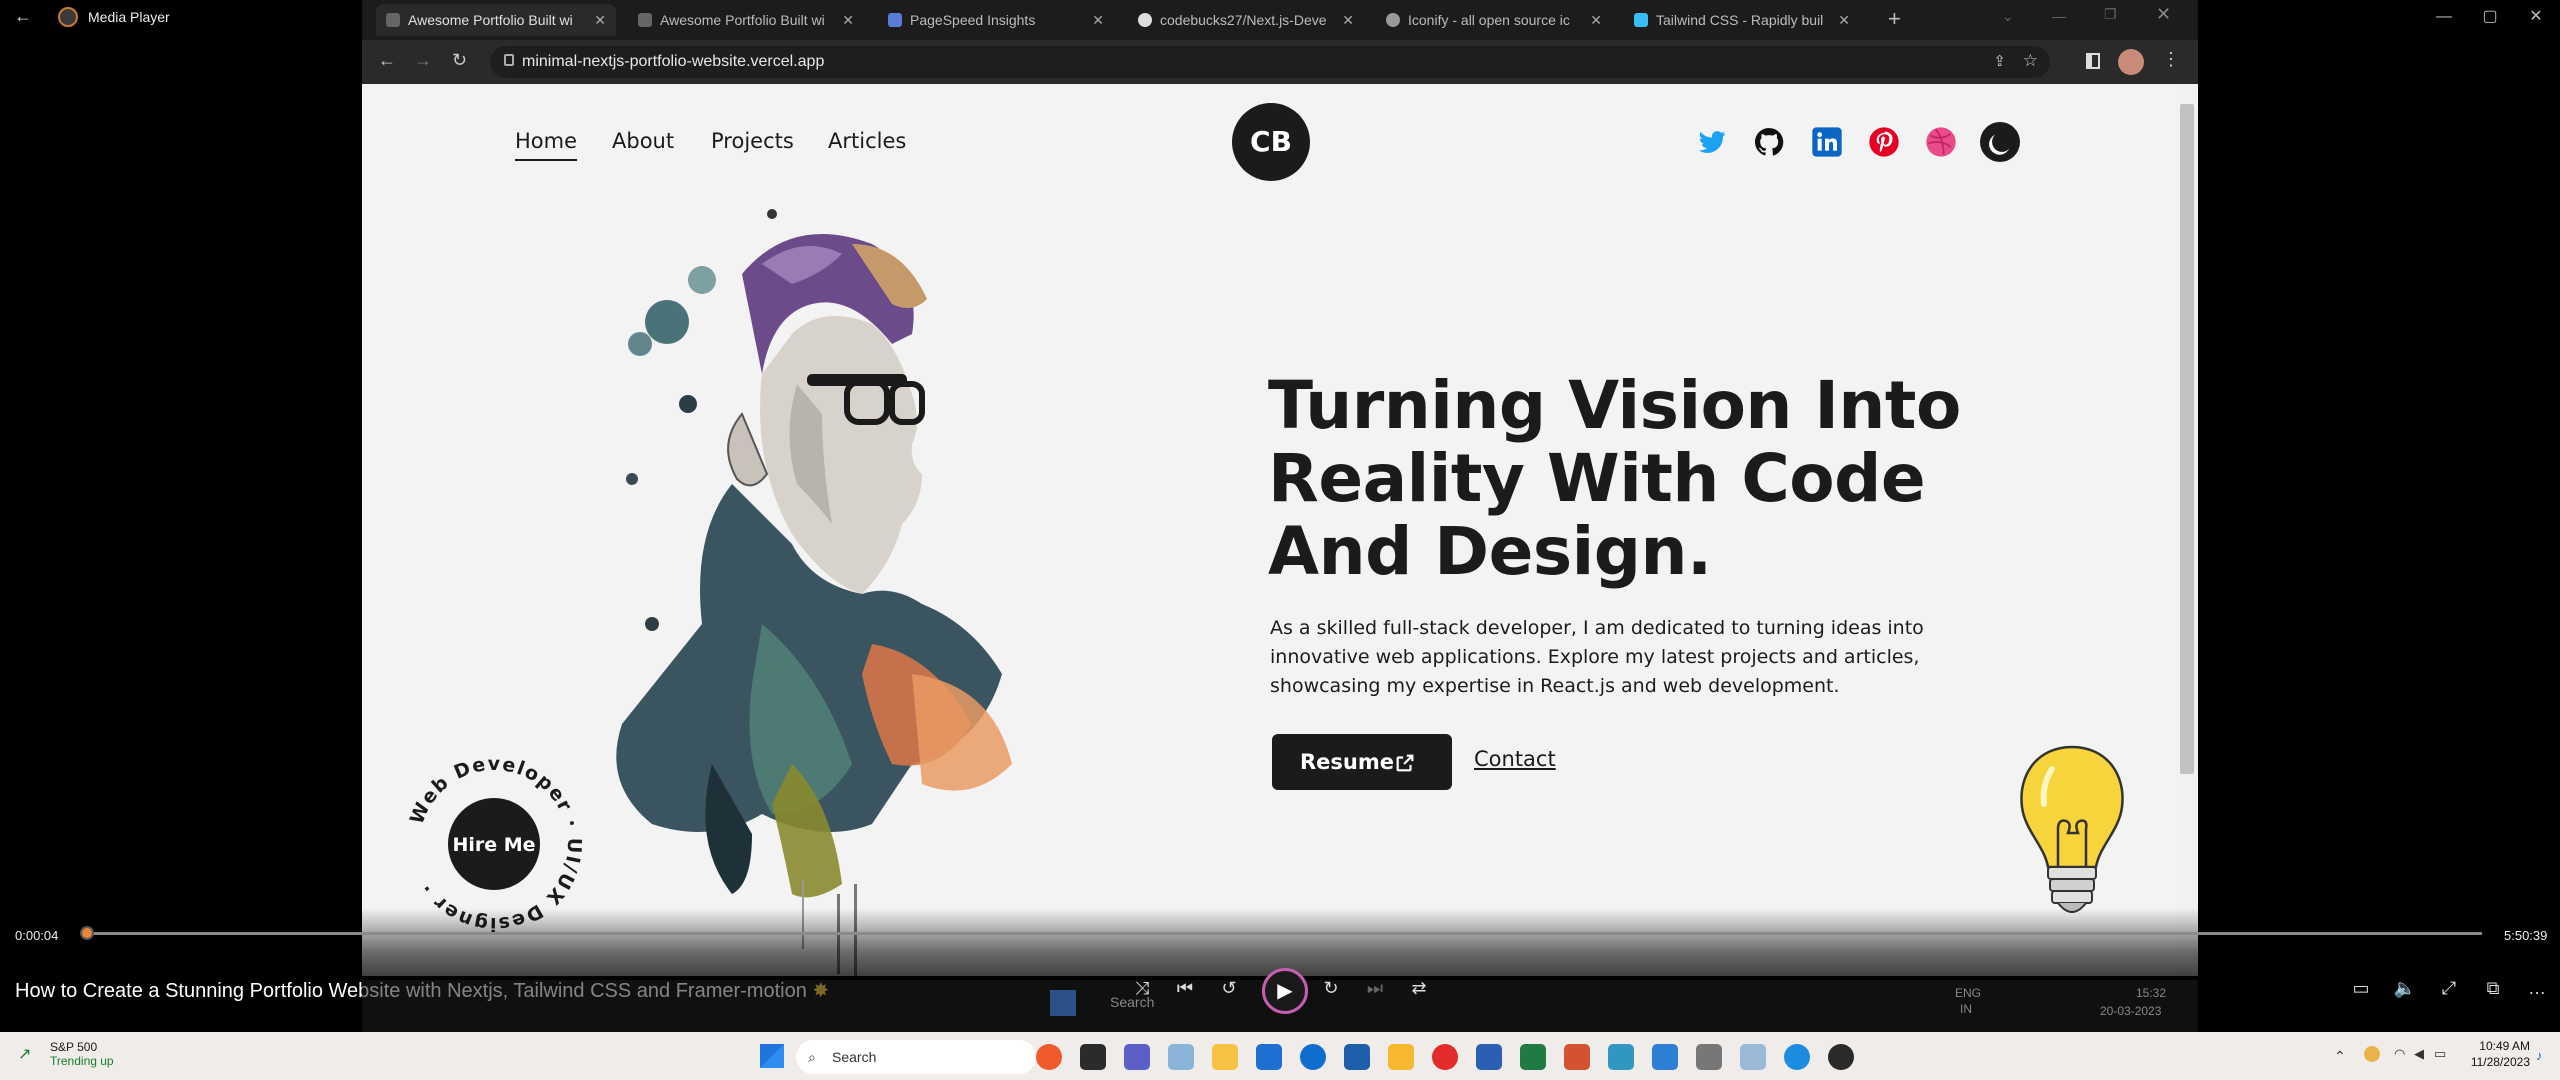 This screenshot has height=1080, width=2560. Describe the element at coordinates (1712, 142) in the screenshot. I see `twitter-icon` at that location.